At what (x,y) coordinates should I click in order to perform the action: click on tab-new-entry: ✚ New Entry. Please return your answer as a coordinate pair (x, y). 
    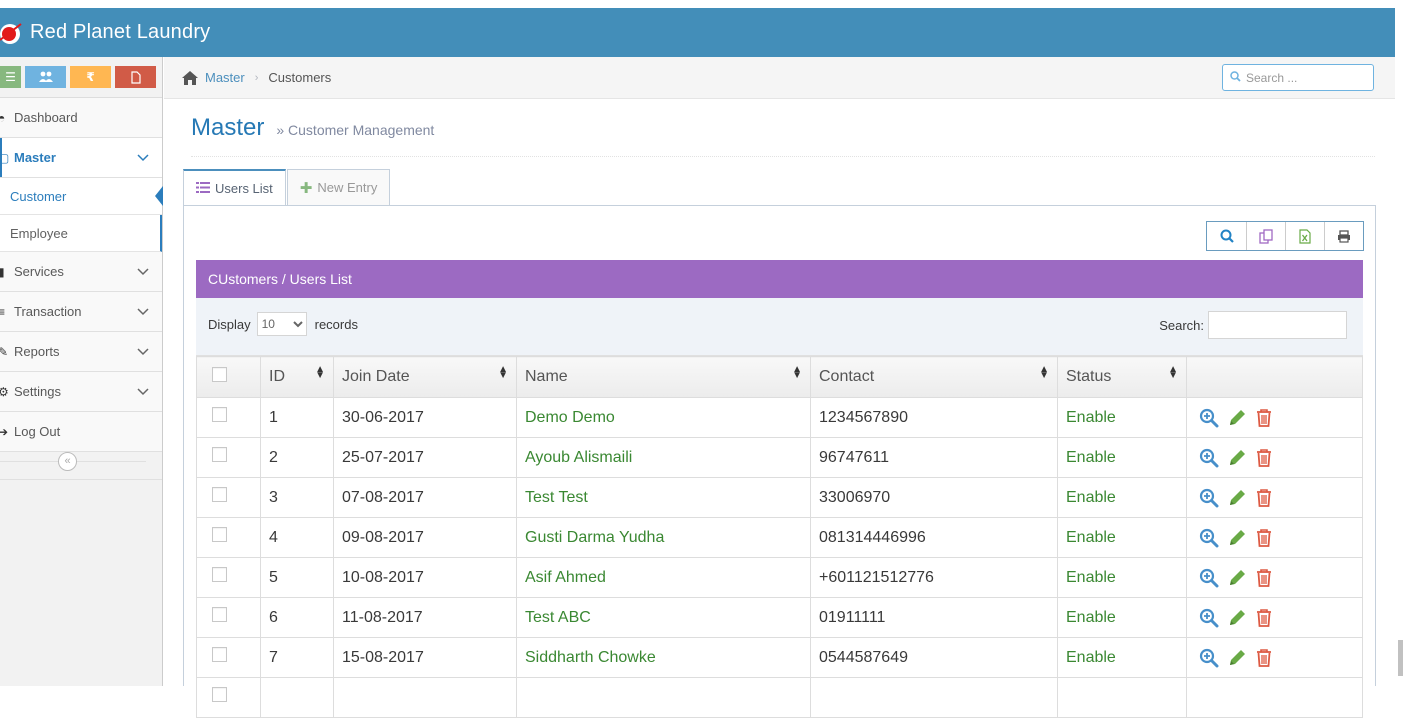
    Looking at the image, I should click on (338, 187).